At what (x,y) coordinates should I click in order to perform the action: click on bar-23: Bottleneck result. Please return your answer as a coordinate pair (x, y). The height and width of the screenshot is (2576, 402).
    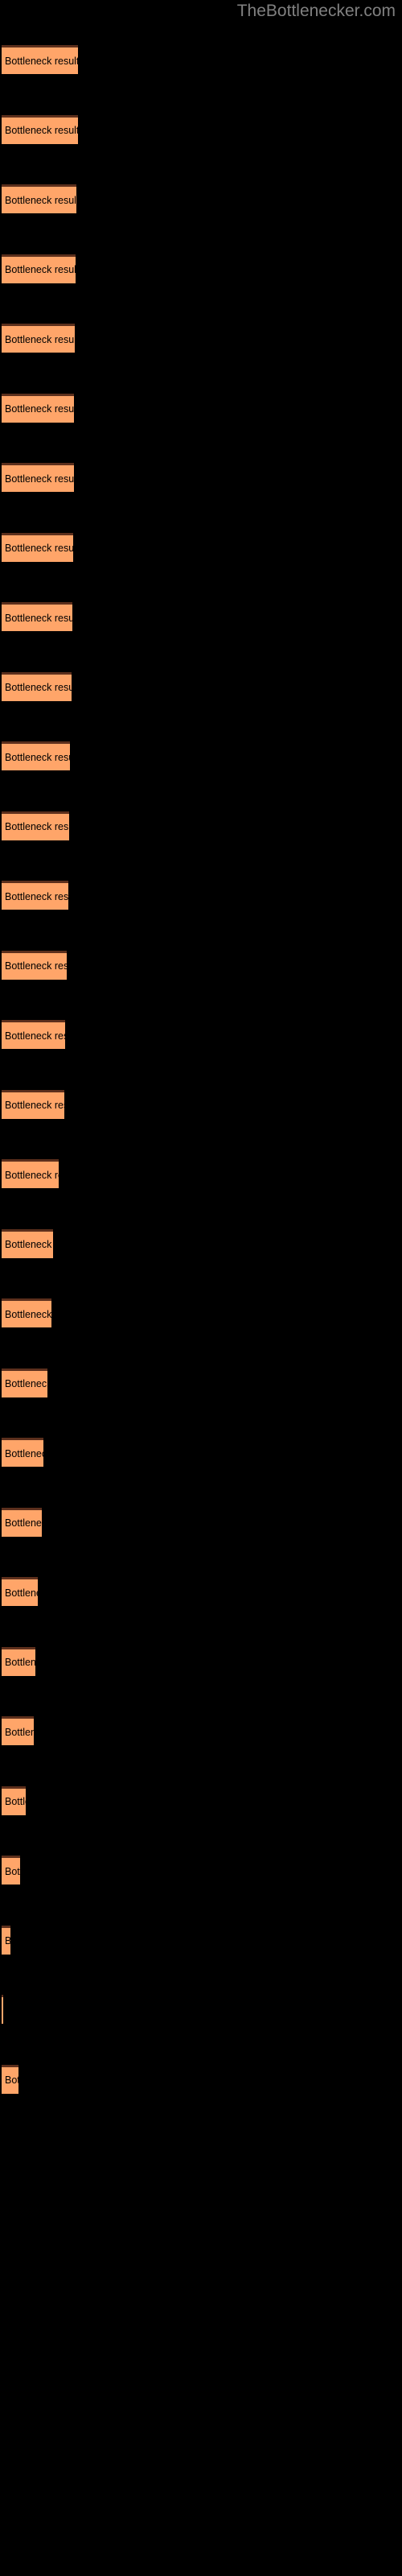
    Looking at the image, I should click on (20, 1591).